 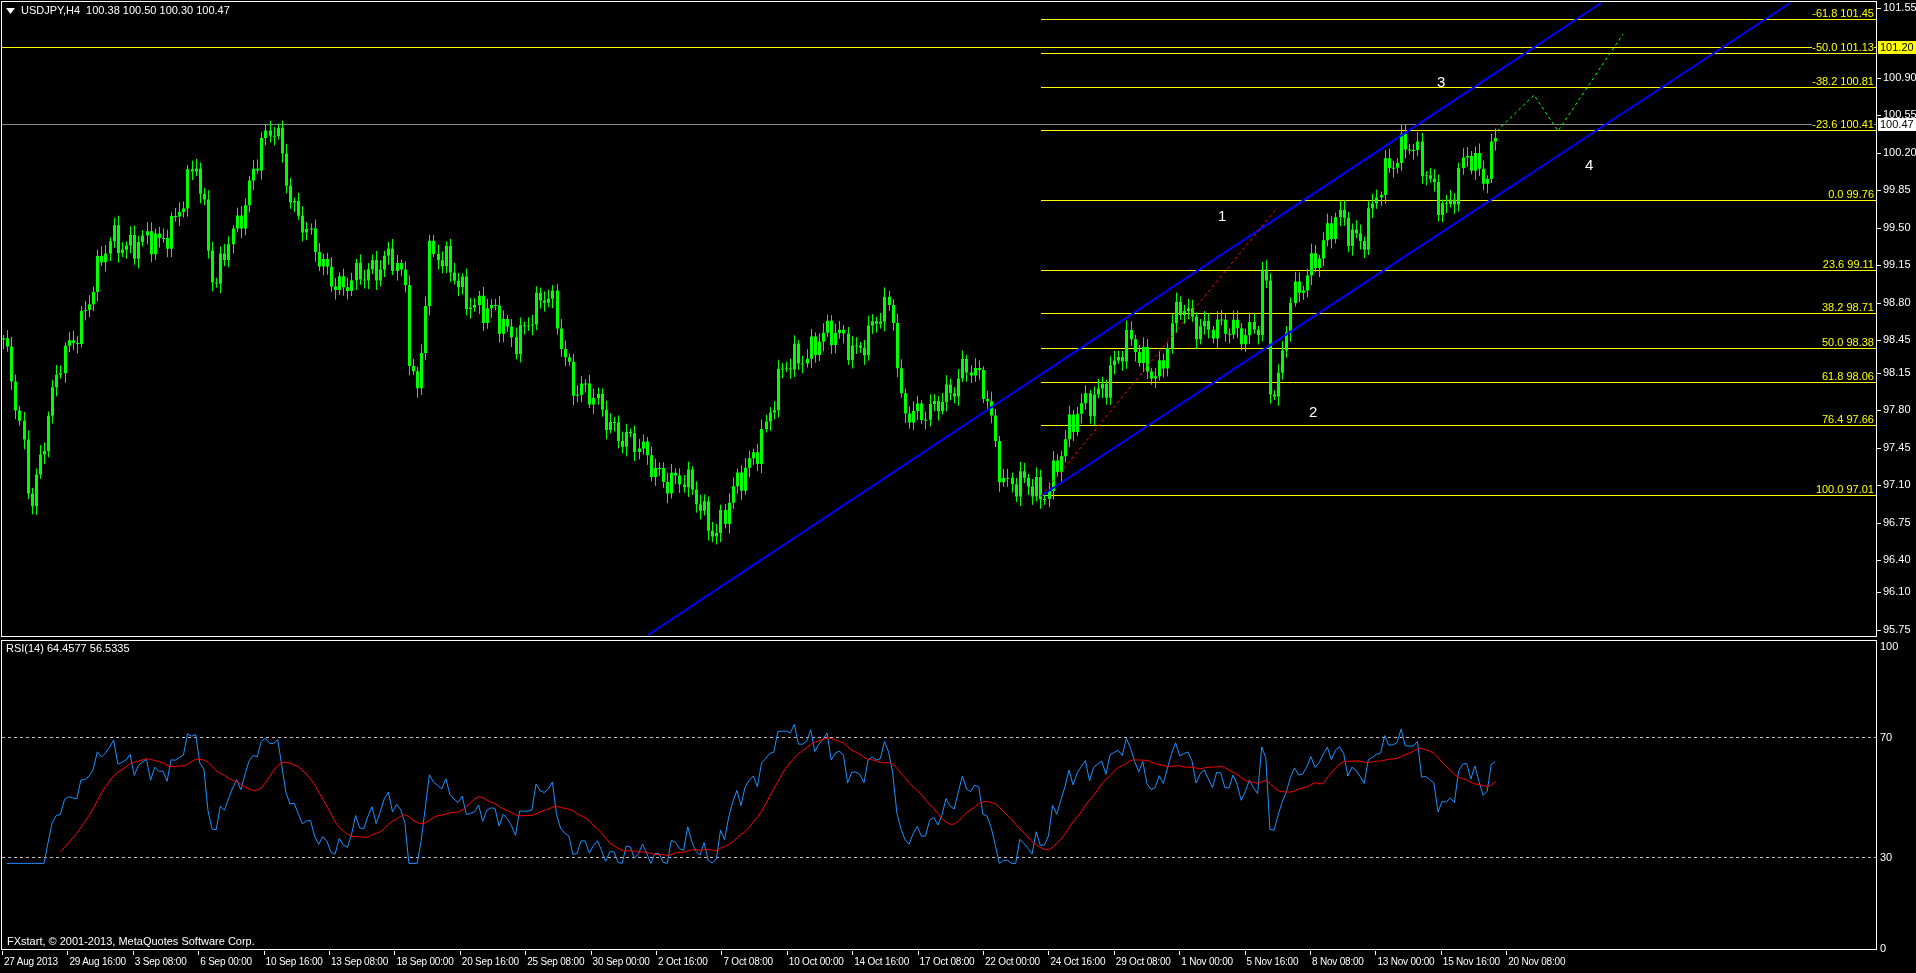 I want to click on dropdown-triangle-icon, so click(x=10, y=10).